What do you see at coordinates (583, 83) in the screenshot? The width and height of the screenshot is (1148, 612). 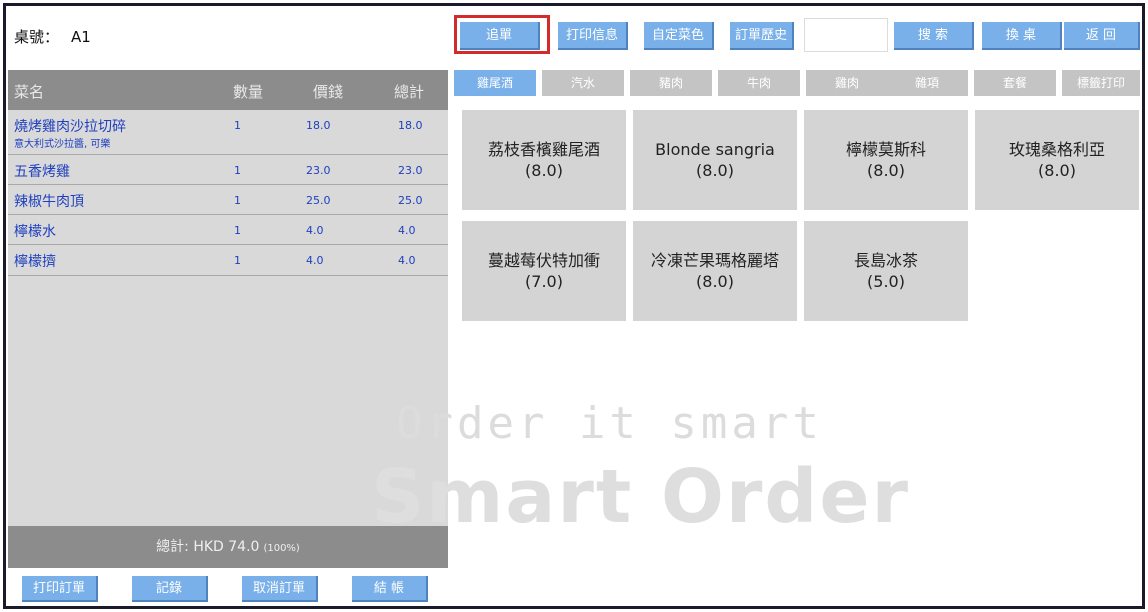 I see `tab-soda: 汽水` at bounding box center [583, 83].